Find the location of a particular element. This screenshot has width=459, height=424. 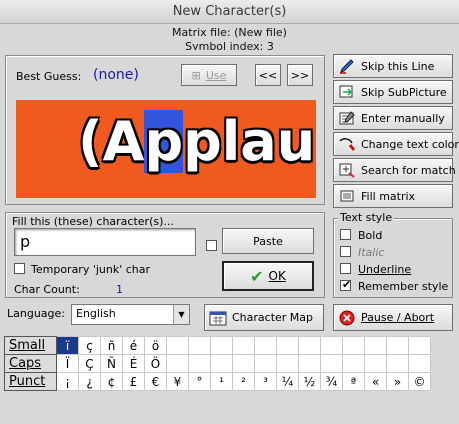

ok-button: ✔ OK is located at coordinates (268, 276).